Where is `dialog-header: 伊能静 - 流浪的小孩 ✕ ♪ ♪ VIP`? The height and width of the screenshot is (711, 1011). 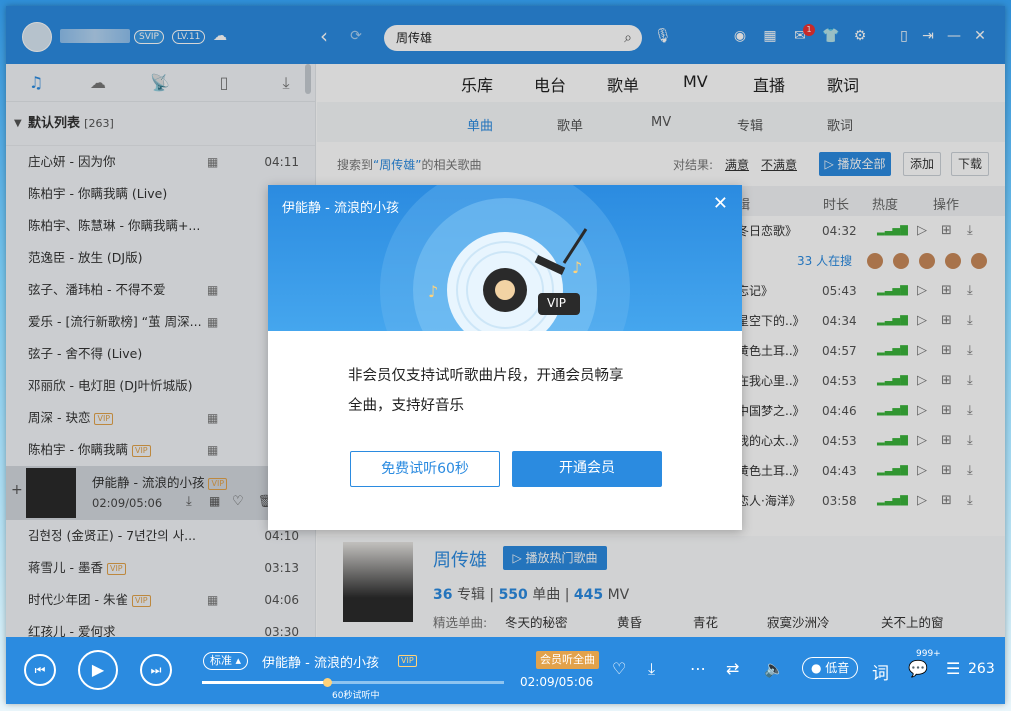 dialog-header: 伊能静 - 流浪的小孩 ✕ ♪ ♪ VIP is located at coordinates (505, 258).